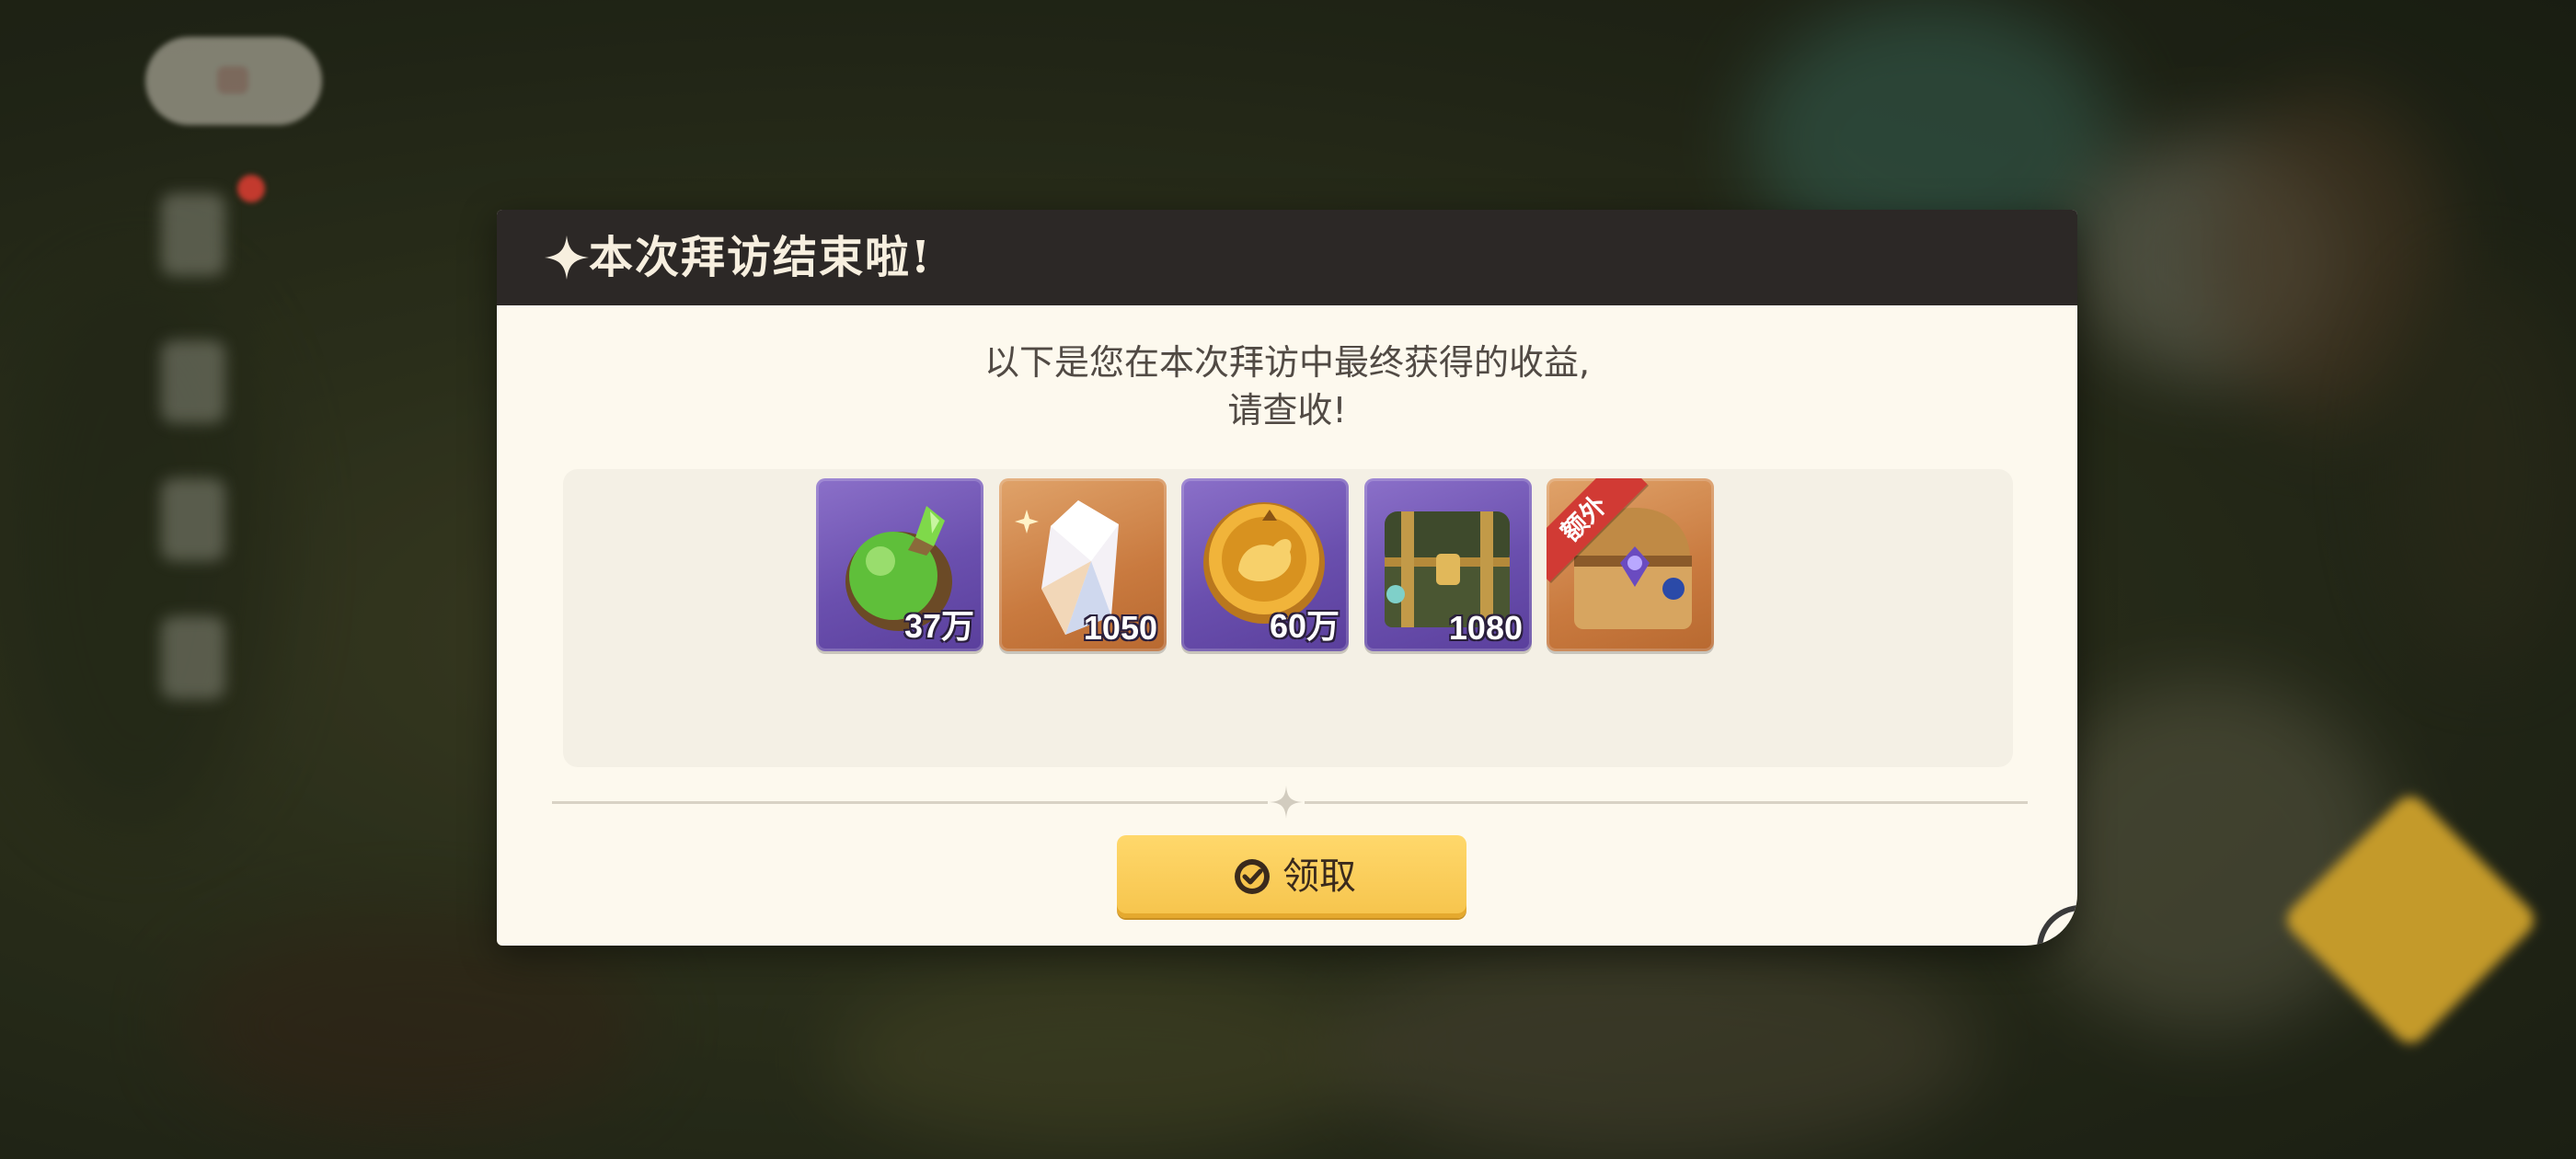  Describe the element at coordinates (1304, 626) in the screenshot. I see `reward-count: 60万` at that location.